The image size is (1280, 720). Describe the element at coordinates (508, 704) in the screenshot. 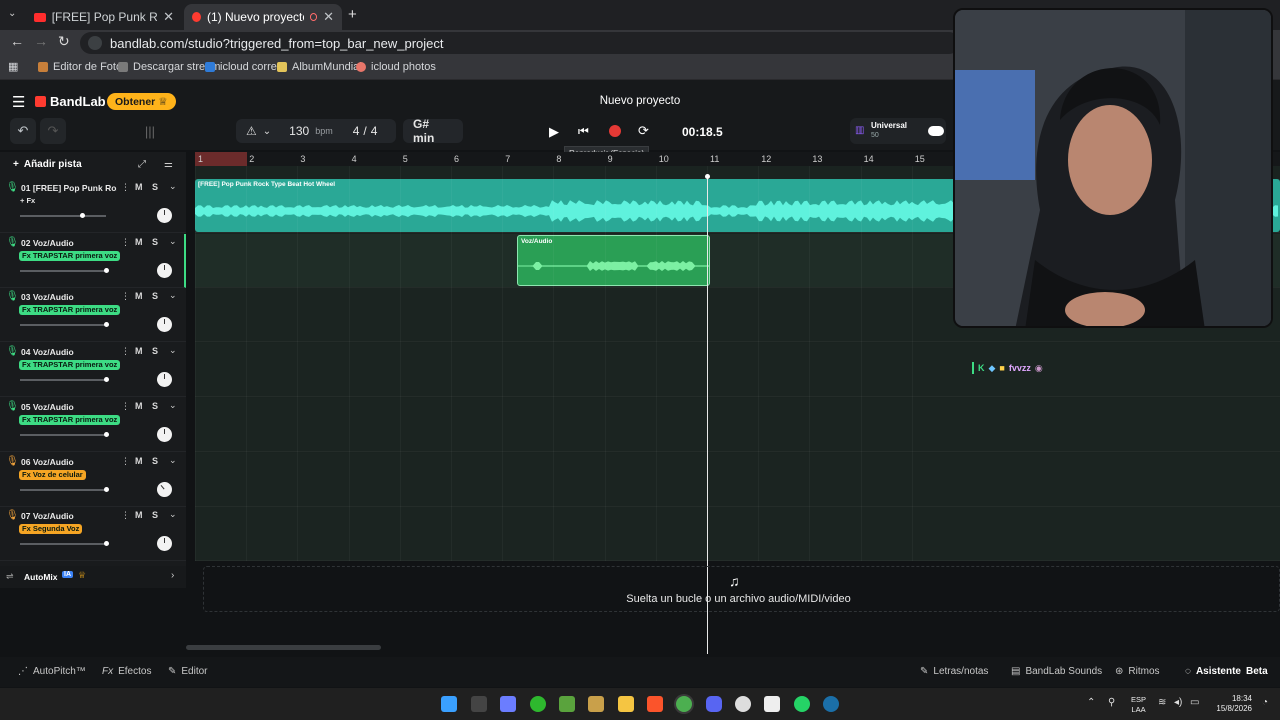

I see `store-icon` at that location.